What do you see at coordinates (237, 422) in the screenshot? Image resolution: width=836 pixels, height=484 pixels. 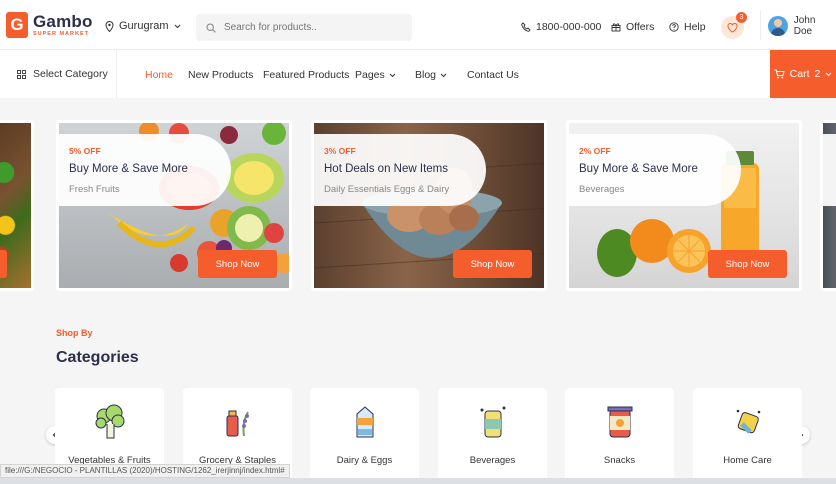 I see `grocery-icon` at bounding box center [237, 422].